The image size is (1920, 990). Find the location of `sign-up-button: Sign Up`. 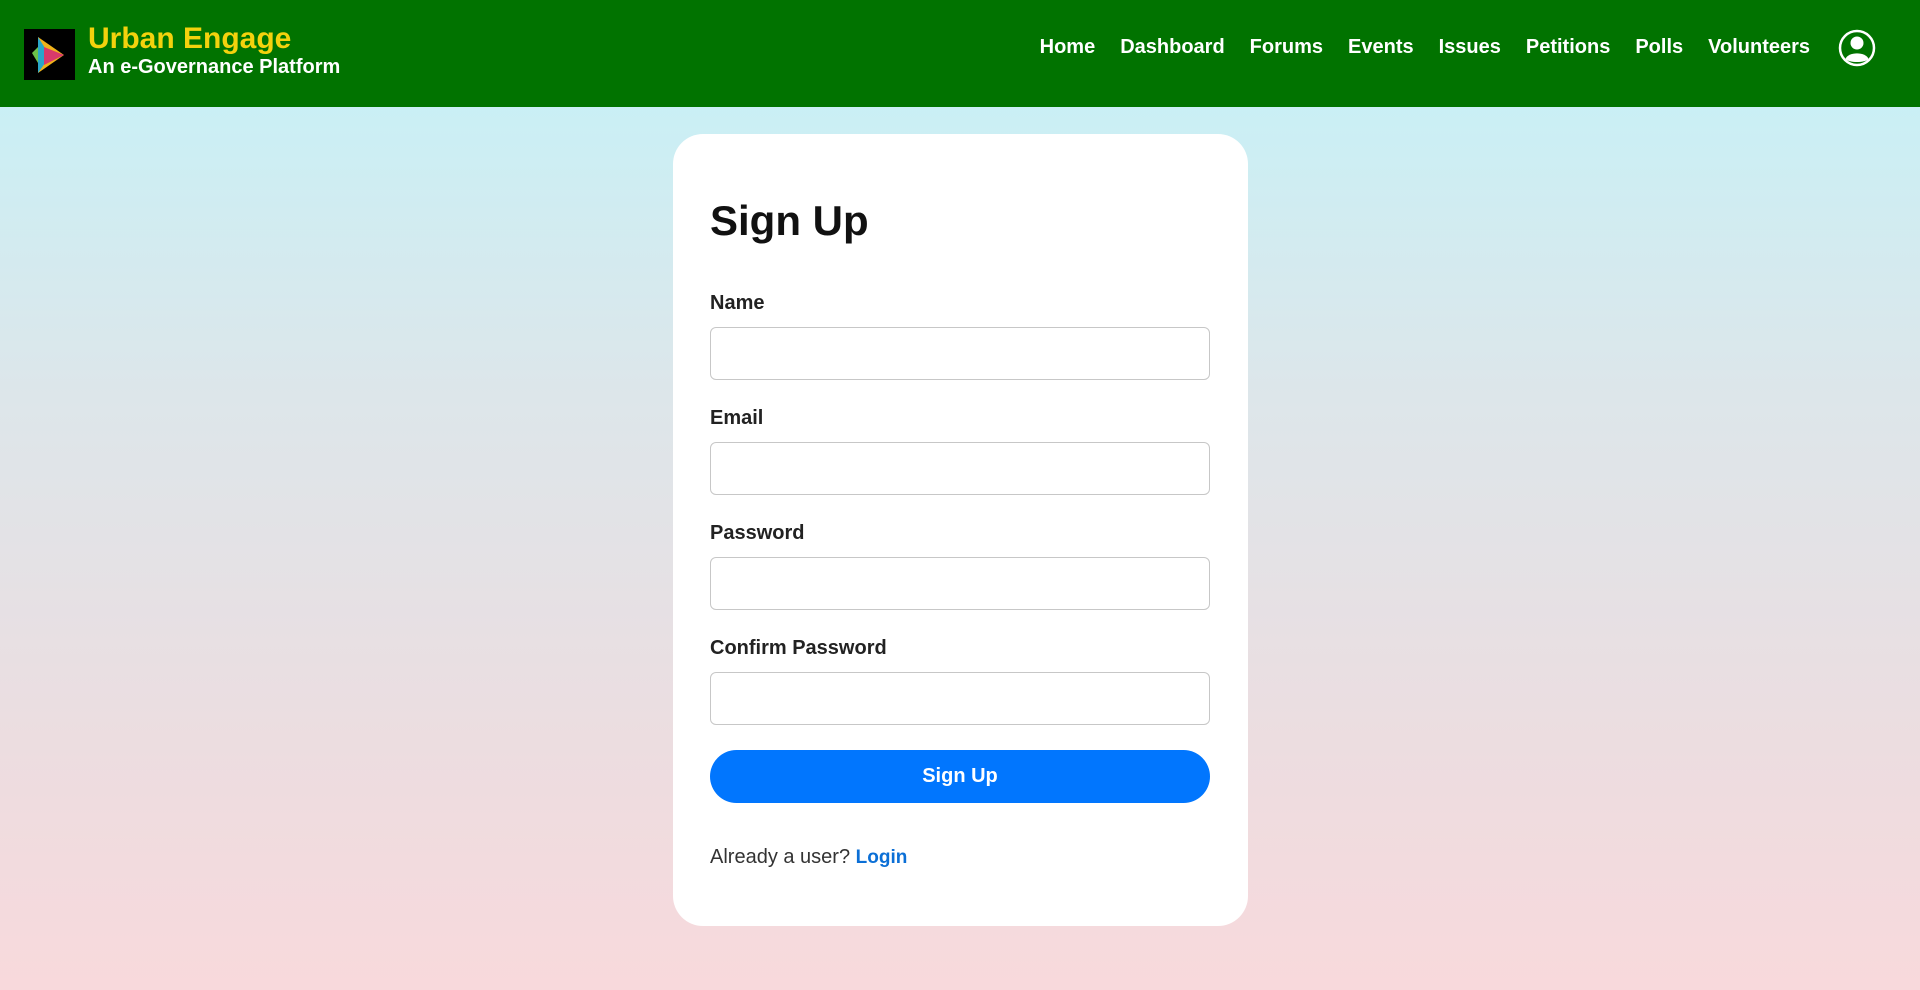

sign-up-button: Sign Up is located at coordinates (960, 776).